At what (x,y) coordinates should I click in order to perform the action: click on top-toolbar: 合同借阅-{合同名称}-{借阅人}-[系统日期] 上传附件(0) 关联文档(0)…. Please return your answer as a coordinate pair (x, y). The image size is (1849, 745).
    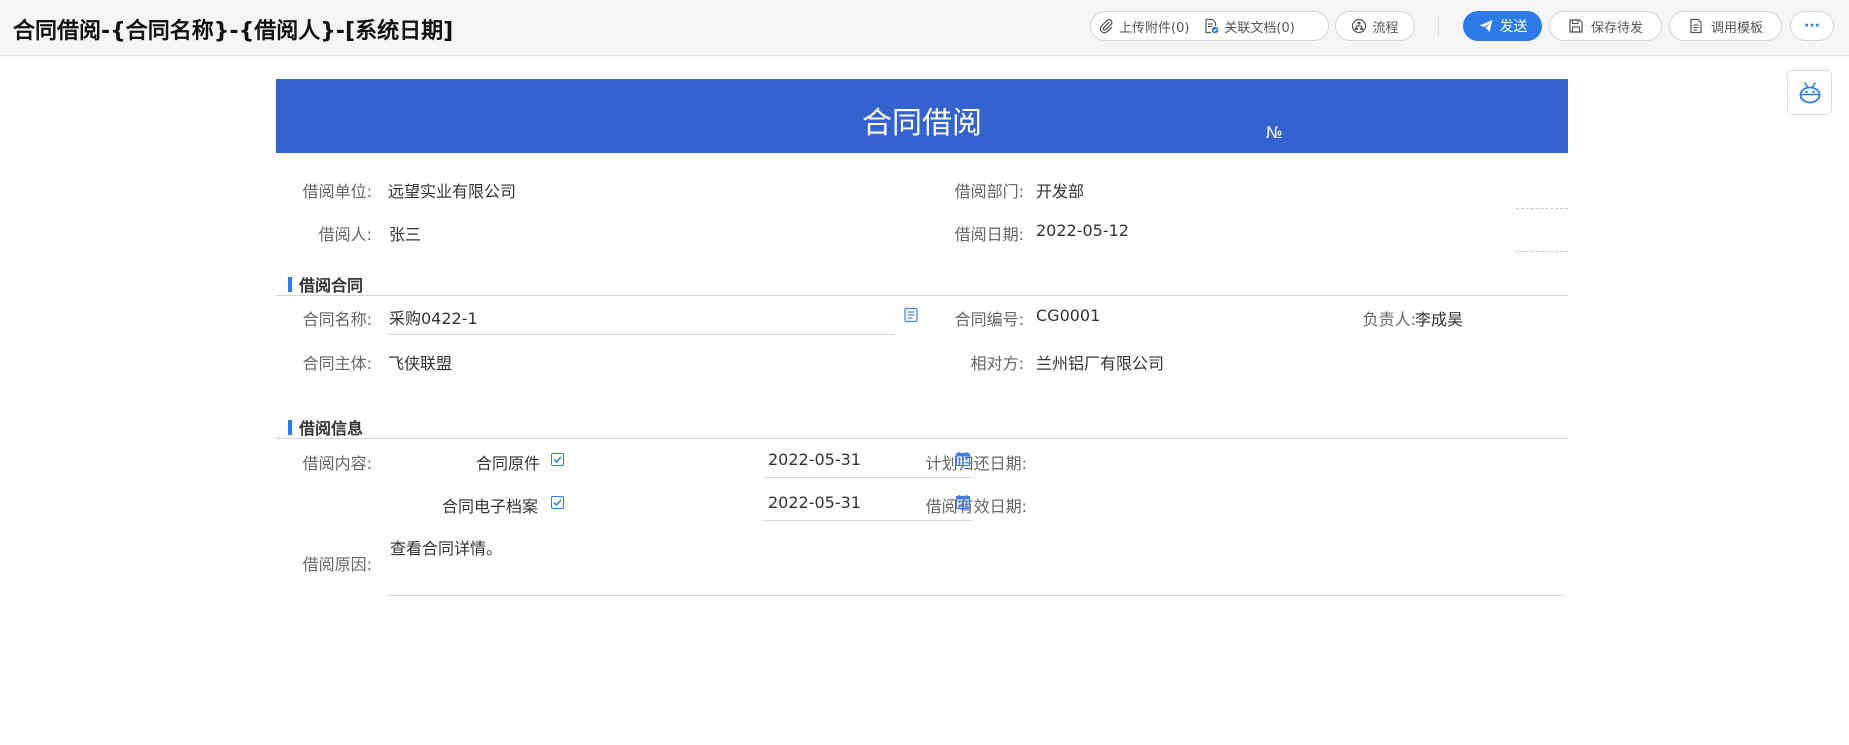
    Looking at the image, I should click on (924, 28).